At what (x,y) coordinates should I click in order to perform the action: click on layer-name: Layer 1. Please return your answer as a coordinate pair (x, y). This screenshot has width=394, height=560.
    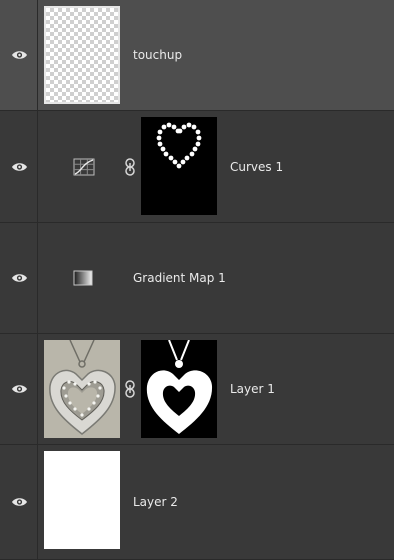
    Looking at the image, I should click on (252, 389).